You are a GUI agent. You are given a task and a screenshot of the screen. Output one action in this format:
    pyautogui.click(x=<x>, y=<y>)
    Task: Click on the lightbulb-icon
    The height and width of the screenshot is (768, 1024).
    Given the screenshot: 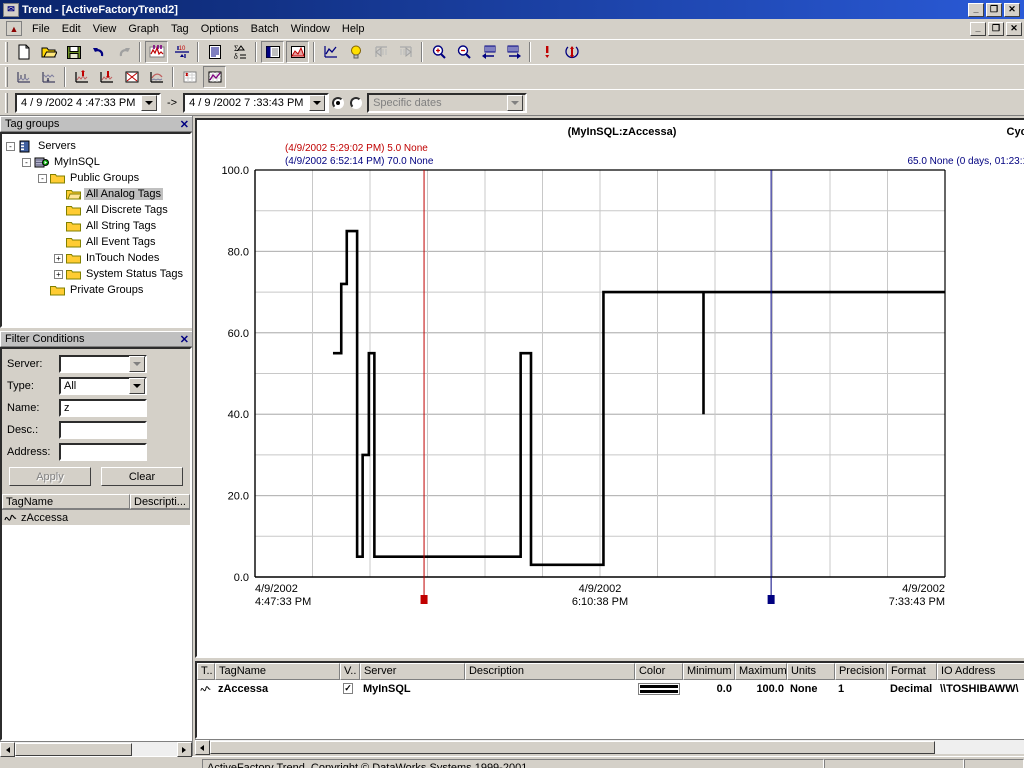 What is the action you would take?
    pyautogui.click(x=355, y=52)
    